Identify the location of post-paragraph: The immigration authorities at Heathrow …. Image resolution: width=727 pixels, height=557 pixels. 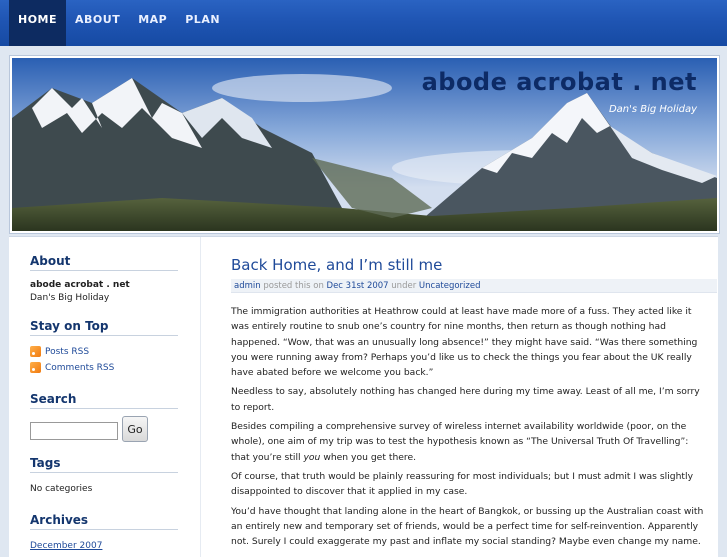
(464, 342).